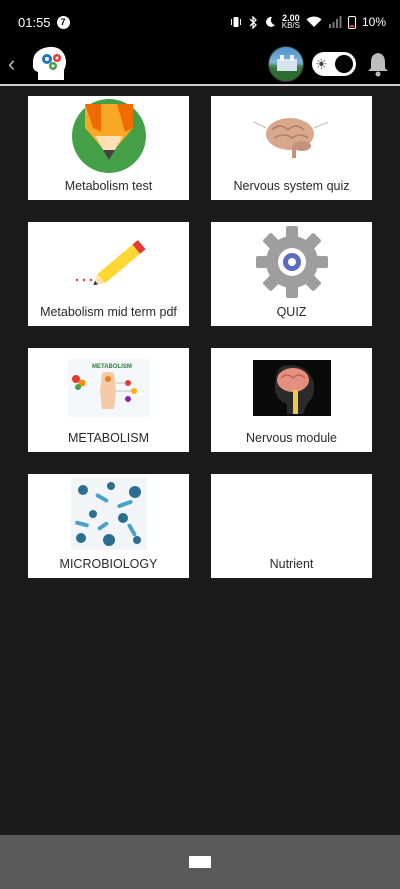 The height and width of the screenshot is (889, 400). Describe the element at coordinates (16, 64) in the screenshot. I see `back-icon: ‹` at that location.